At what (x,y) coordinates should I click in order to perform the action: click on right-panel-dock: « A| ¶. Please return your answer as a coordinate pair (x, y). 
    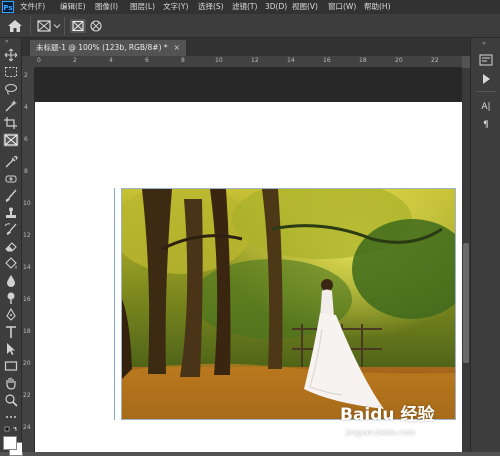
    Looking at the image, I should click on (485, 245).